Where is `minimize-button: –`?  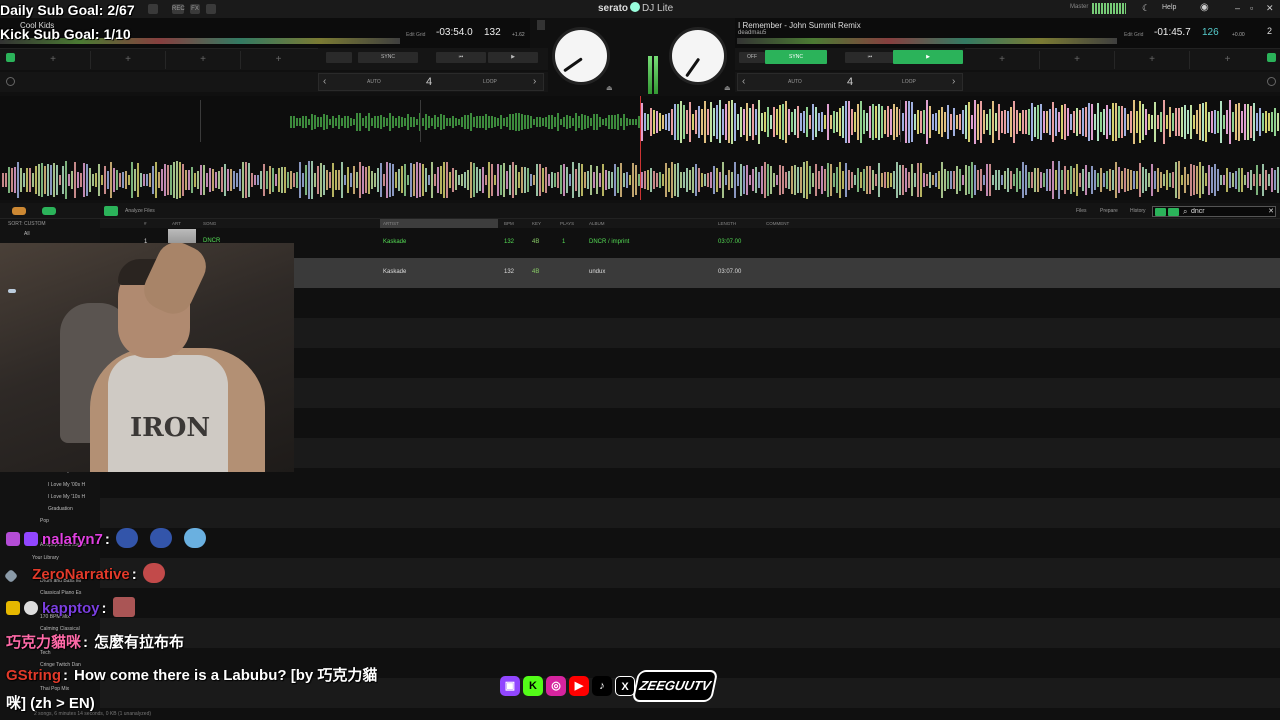
minimize-button: – is located at coordinates (1237, 8).